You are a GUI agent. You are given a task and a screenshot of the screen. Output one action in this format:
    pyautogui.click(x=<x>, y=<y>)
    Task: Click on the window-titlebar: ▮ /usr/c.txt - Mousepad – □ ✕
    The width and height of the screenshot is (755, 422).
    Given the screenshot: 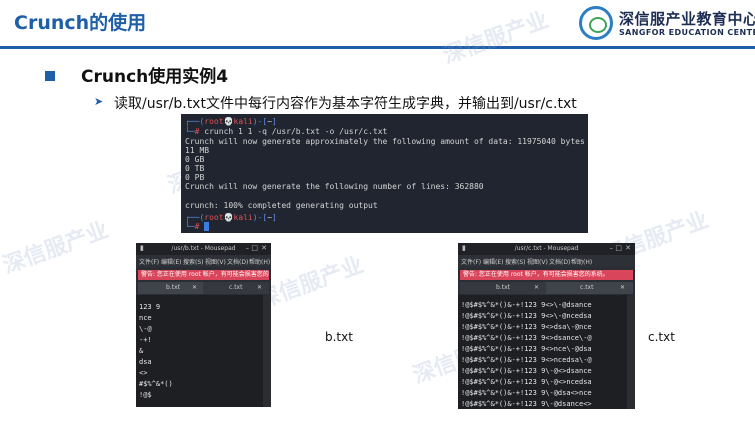 What is the action you would take?
    pyautogui.click(x=546, y=249)
    